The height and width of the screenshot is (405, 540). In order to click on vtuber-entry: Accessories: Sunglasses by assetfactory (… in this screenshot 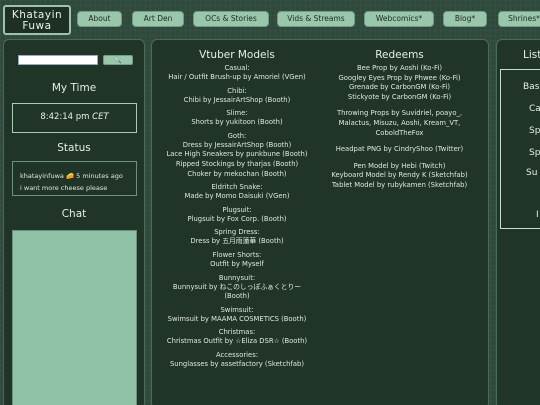, I will do `click(237, 360)`.